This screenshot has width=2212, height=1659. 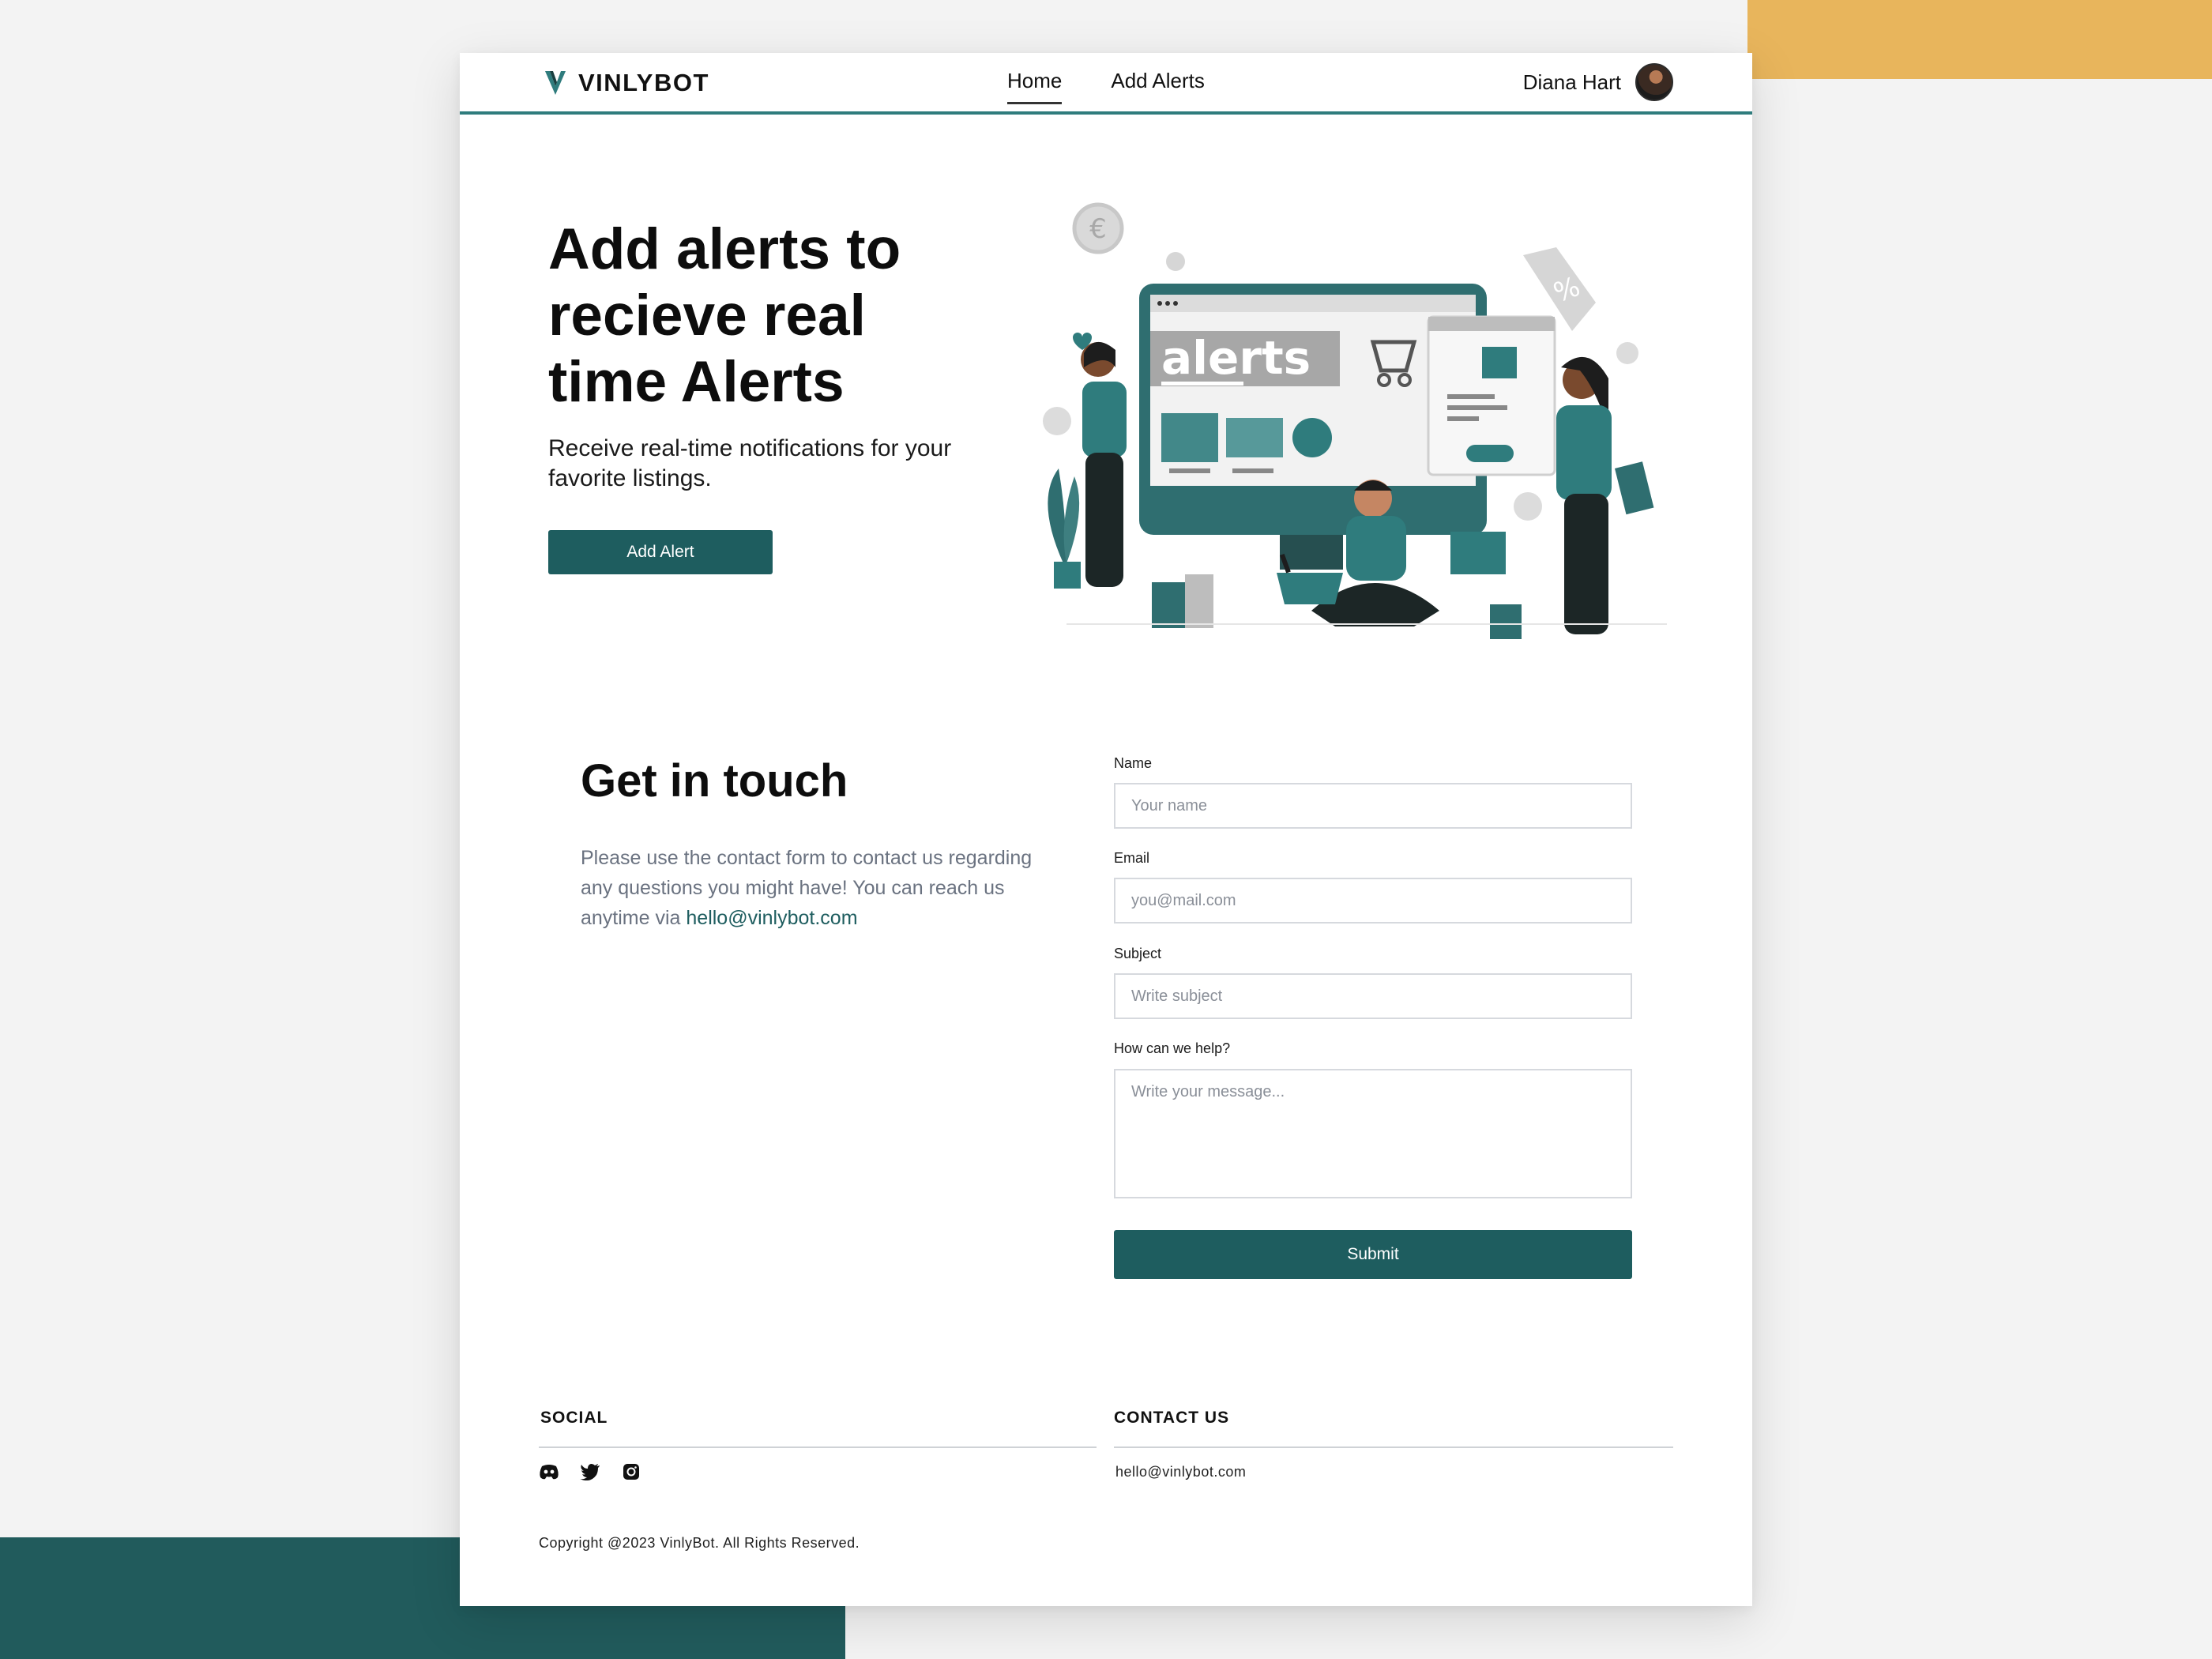 I want to click on email-label: Email, so click(x=1132, y=858).